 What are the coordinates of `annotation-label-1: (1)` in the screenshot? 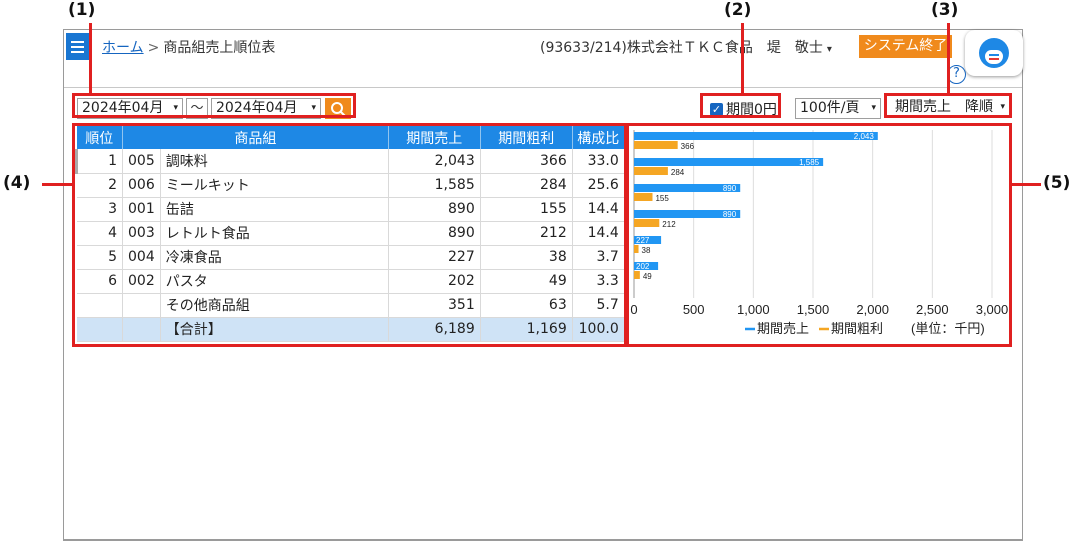 It's located at (82, 10).